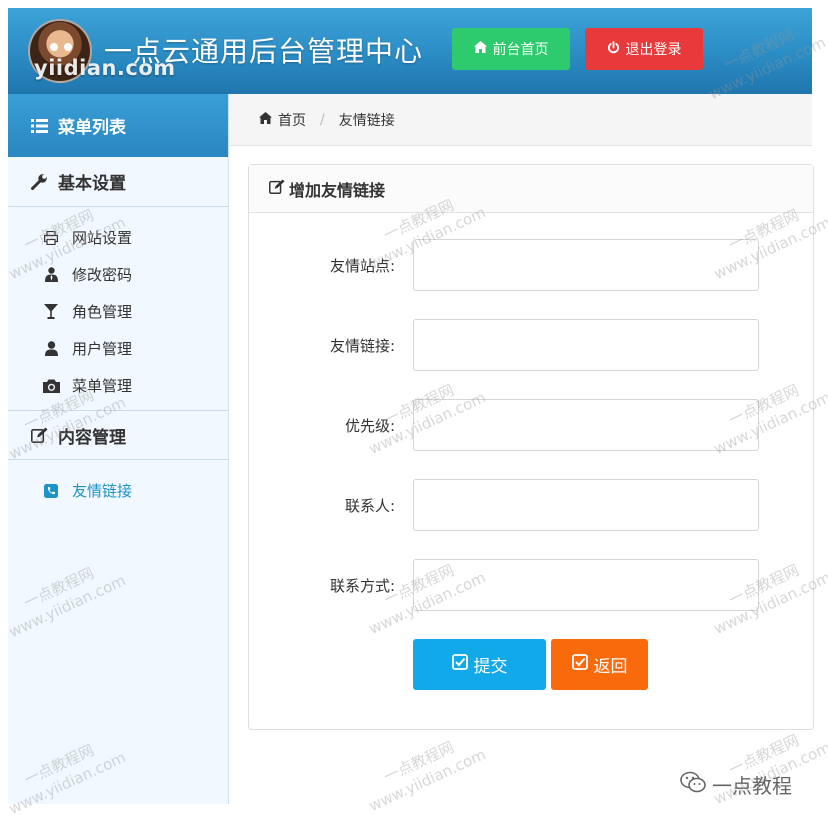 This screenshot has width=828, height=815. I want to click on panel-title: 增加友情链接, so click(337, 190).